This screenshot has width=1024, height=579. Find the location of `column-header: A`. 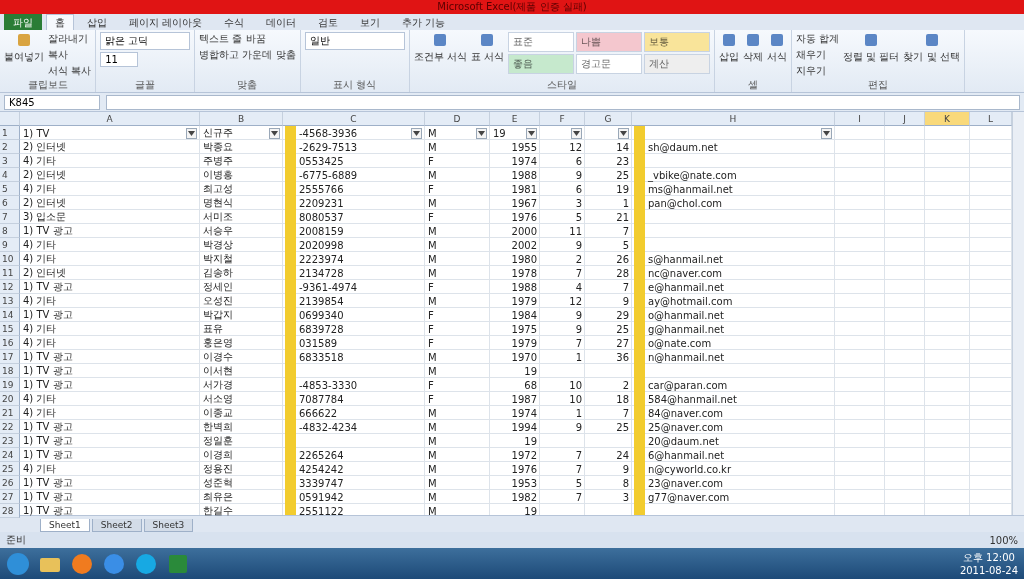

column-header: A is located at coordinates (110, 119).